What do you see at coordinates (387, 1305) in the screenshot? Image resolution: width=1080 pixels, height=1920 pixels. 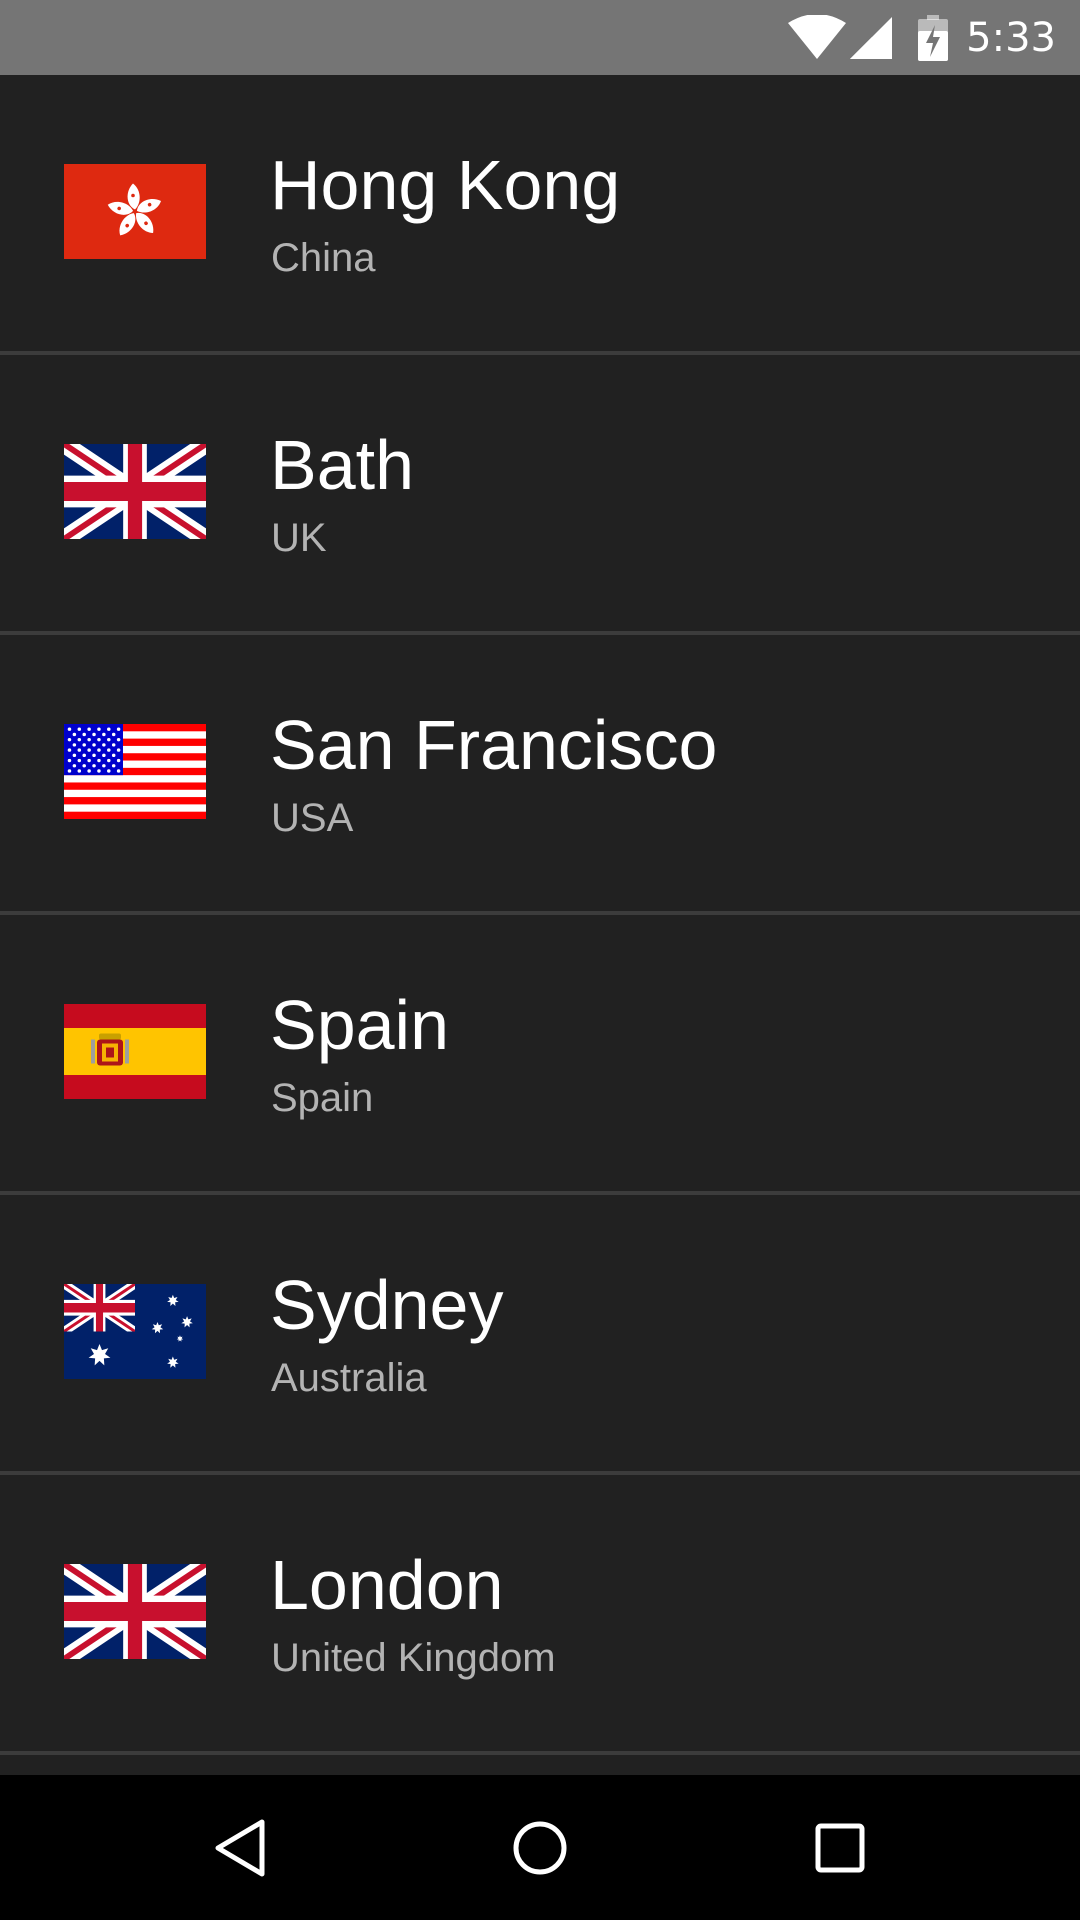 I see `city-name: Sydney` at bounding box center [387, 1305].